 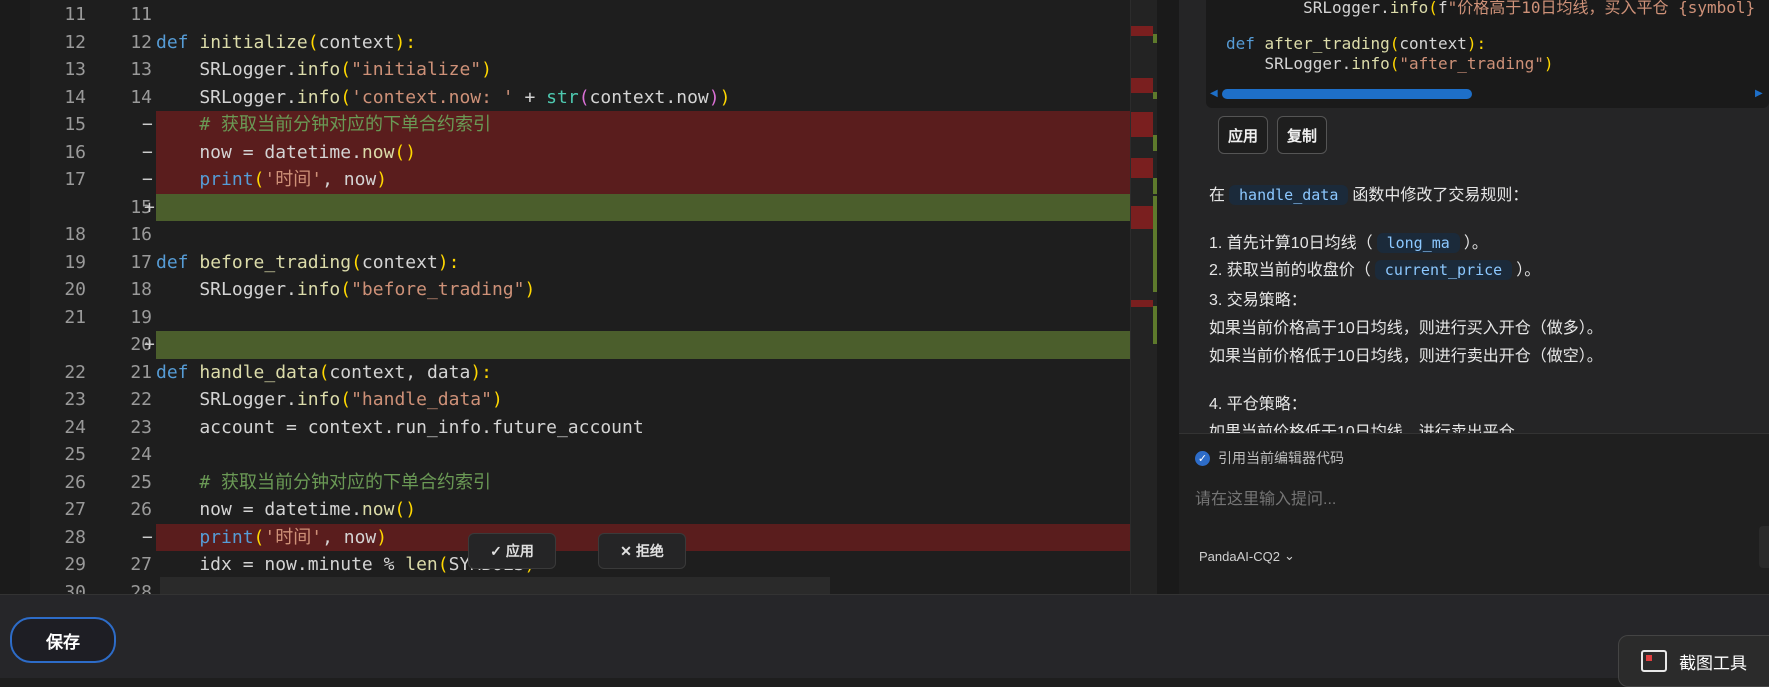 What do you see at coordinates (1327, 43) in the screenshot?
I see `code-token: after_trading` at bounding box center [1327, 43].